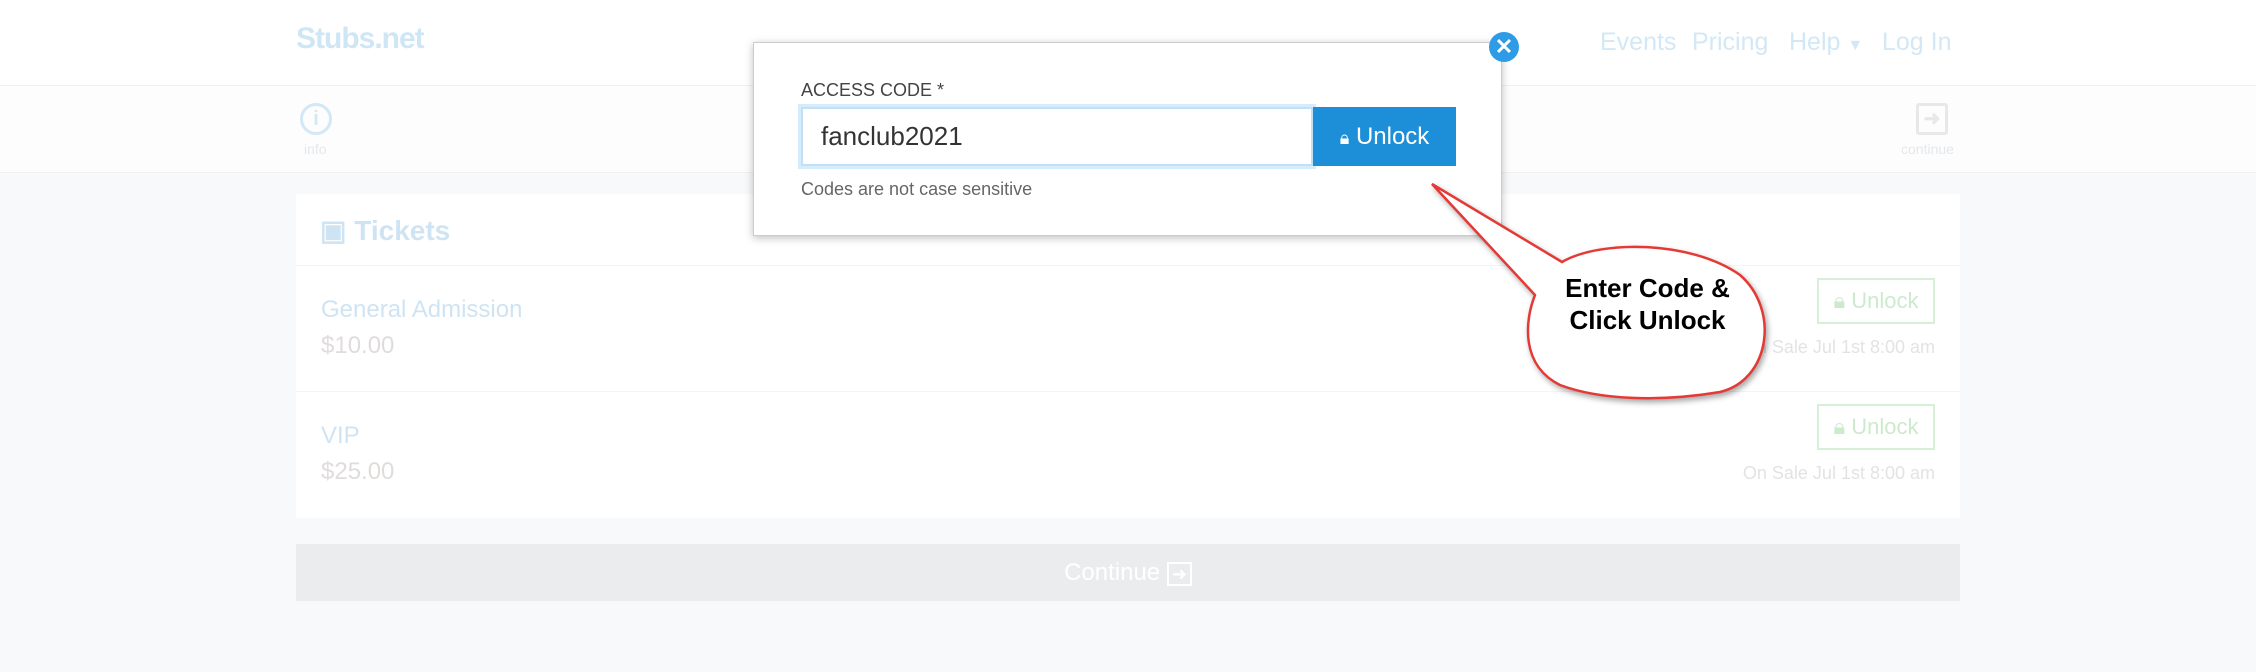 The height and width of the screenshot is (672, 2256). I want to click on callout-text: Enter Code & Click Unlock, so click(1647, 304).